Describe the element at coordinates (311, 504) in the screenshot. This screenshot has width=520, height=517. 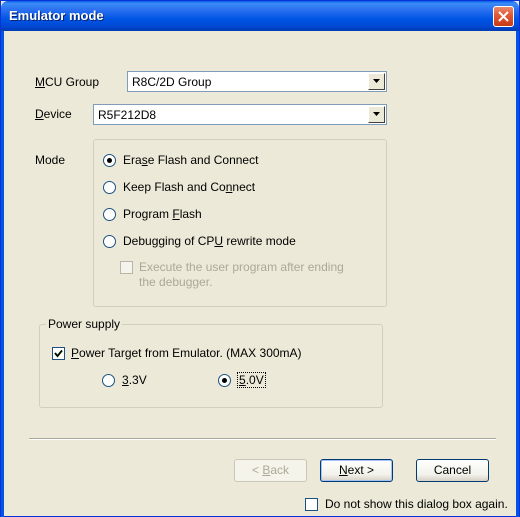
I see `dont-show-again-checkbox` at that location.